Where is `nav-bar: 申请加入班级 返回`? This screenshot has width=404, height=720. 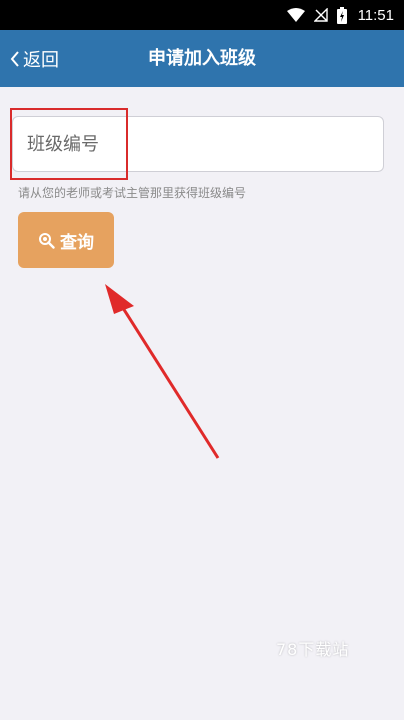 nav-bar: 申请加入班级 返回 is located at coordinates (202, 58).